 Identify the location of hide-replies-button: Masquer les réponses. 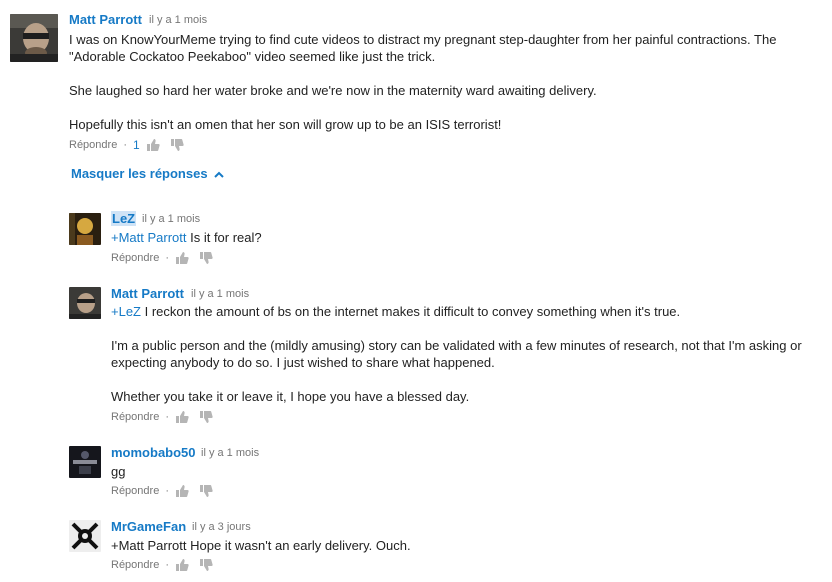
(147, 173).